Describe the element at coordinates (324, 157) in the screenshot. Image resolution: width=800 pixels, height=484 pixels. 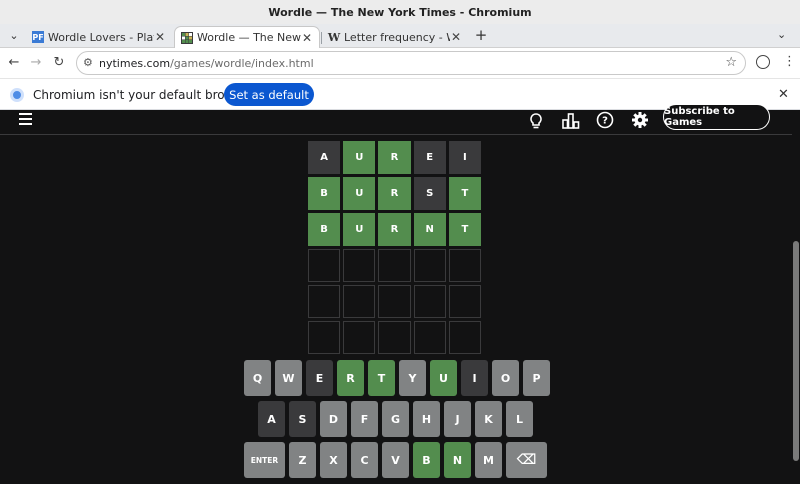
I see `board-tile: A` at that location.